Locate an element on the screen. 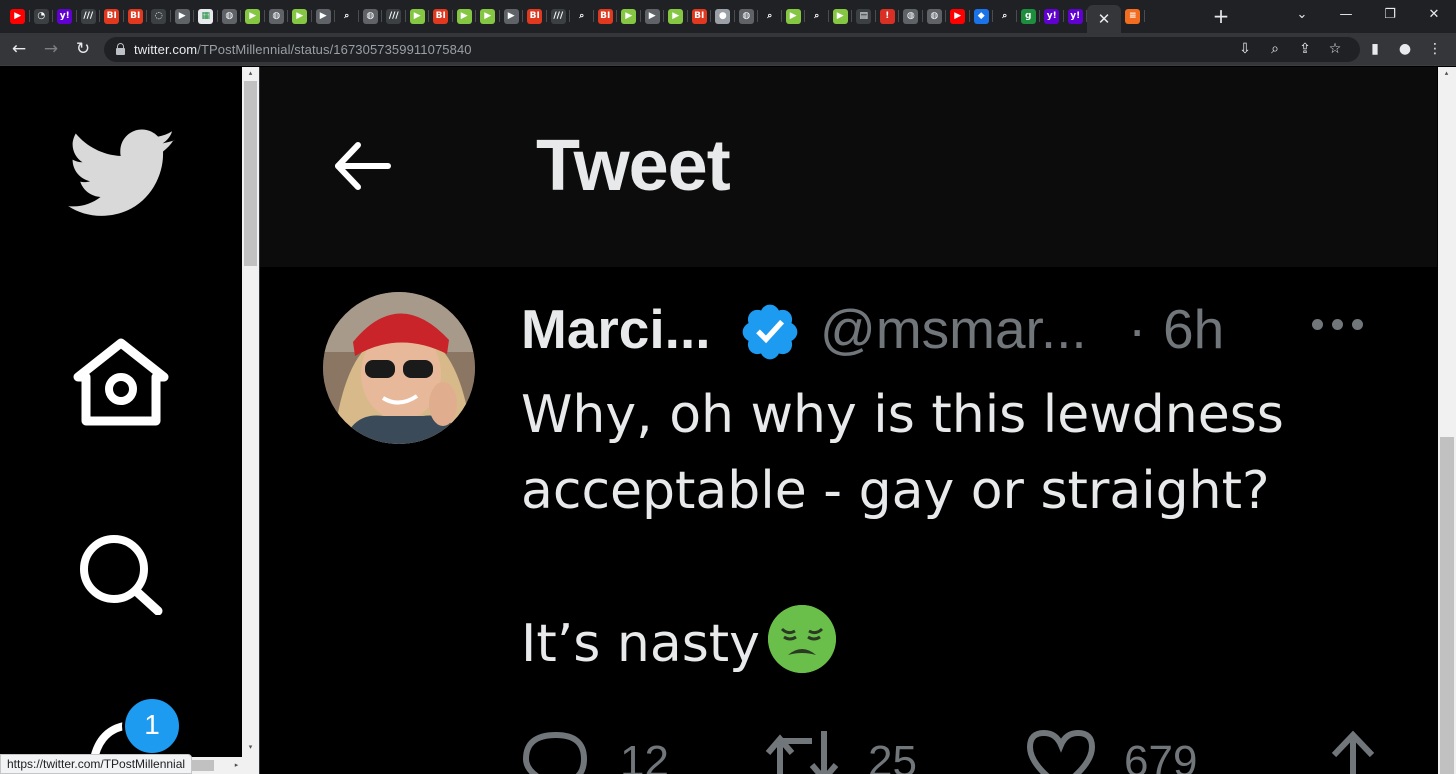  home-icon is located at coordinates (121, 382).